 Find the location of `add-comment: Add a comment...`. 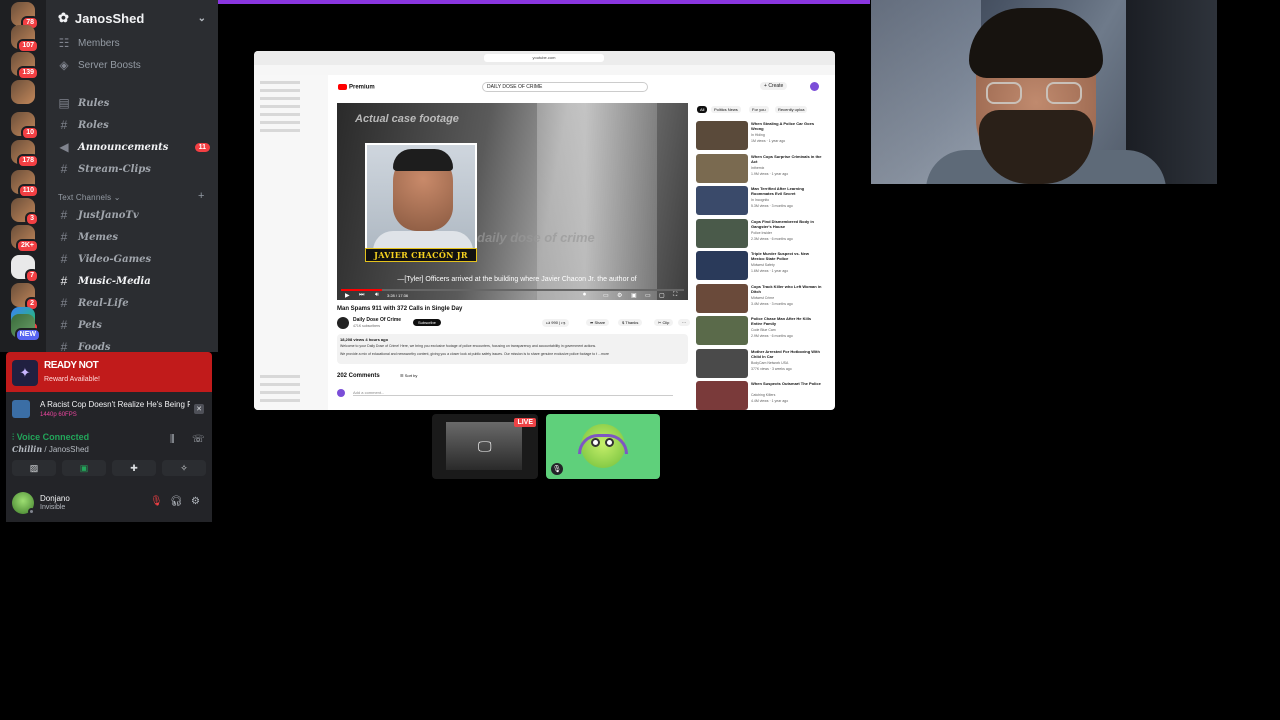

add-comment: Add a comment... is located at coordinates (512, 393).